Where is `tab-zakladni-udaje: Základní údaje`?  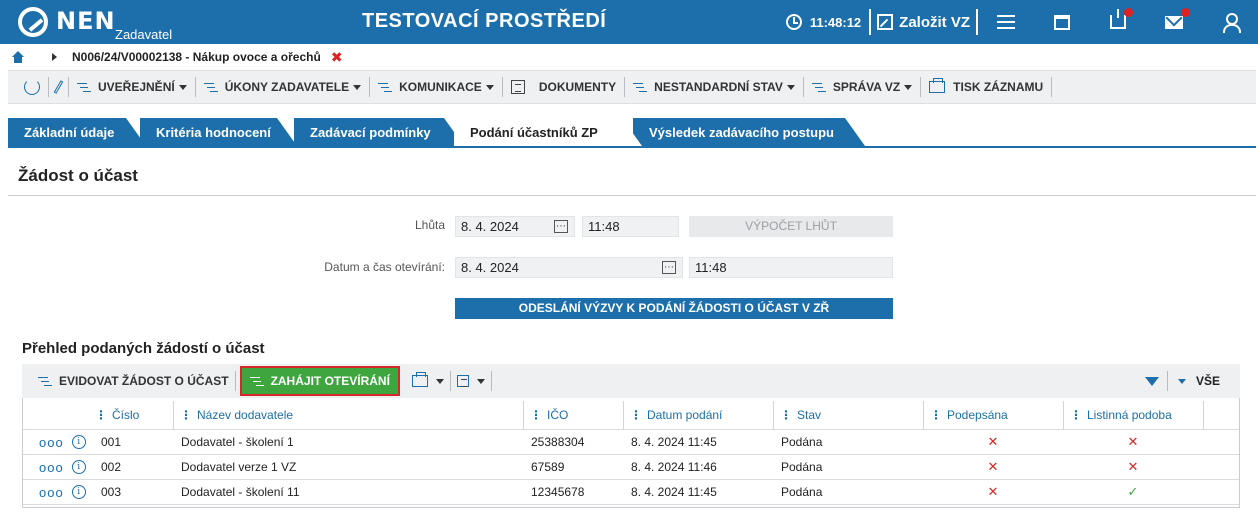 tab-zakladni-udaje: Základní údaje is located at coordinates (77, 132).